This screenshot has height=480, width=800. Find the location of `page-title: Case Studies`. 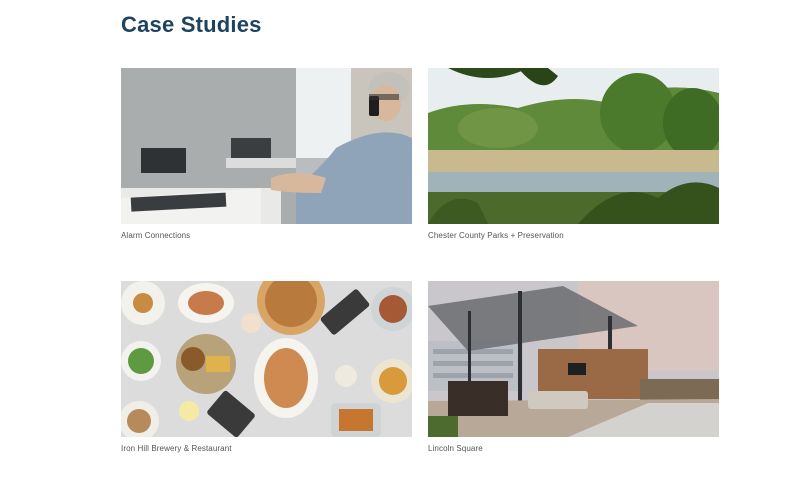

page-title: Case Studies is located at coordinates (191, 24).